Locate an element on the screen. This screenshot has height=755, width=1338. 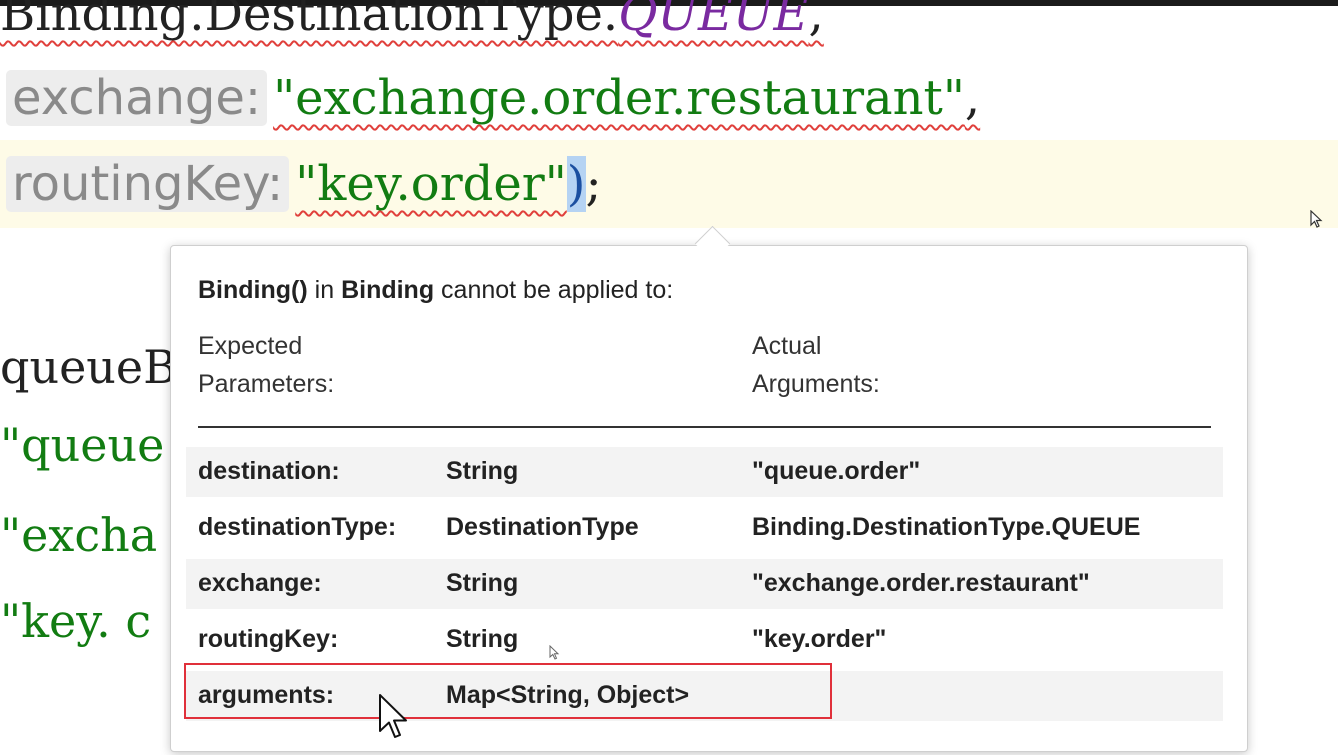
pointer-cursor-icon is located at coordinates (1316, 219).